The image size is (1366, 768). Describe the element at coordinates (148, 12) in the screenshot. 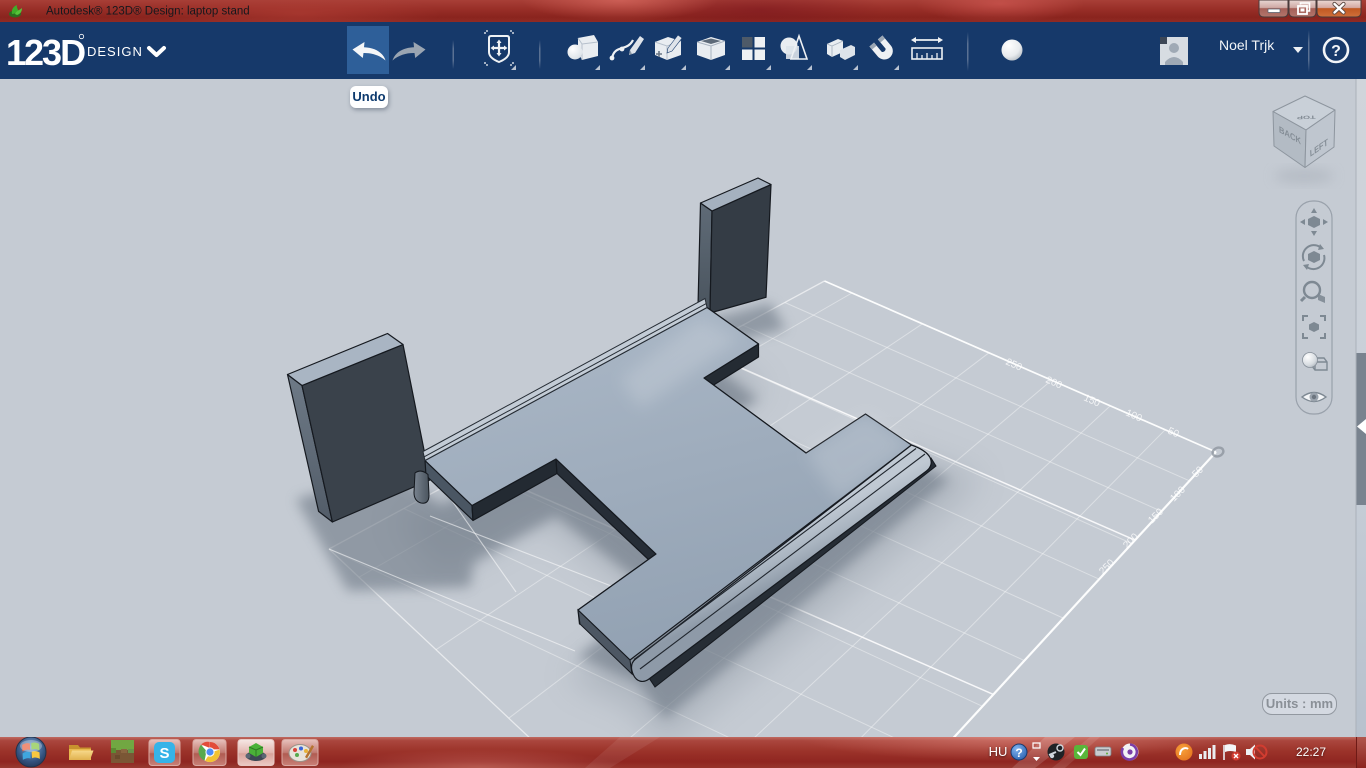

I see `svg-text:Autodesk® 123D® Design: laptop: Autodesk® 123D® Design: laptop stand` at that location.